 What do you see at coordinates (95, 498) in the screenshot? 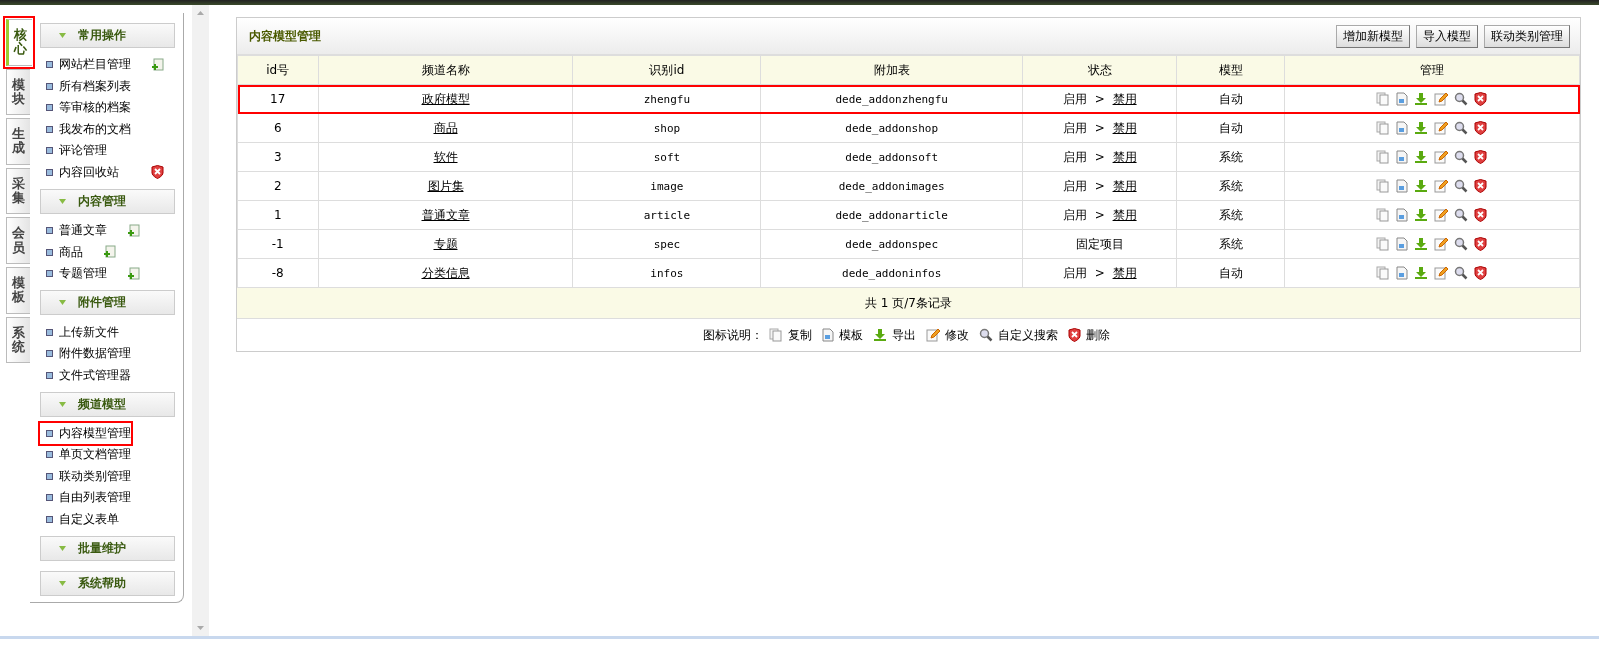
I see `sidebar-link: 自由列表管理` at bounding box center [95, 498].